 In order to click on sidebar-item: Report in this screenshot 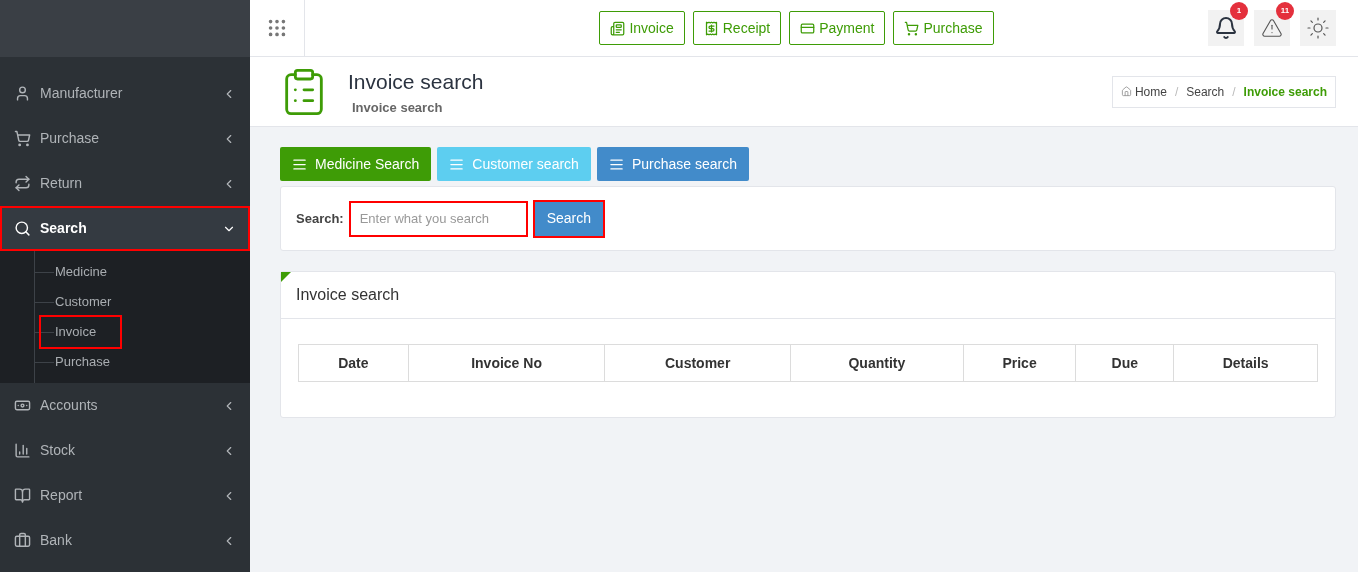, I will do `click(125, 495)`.